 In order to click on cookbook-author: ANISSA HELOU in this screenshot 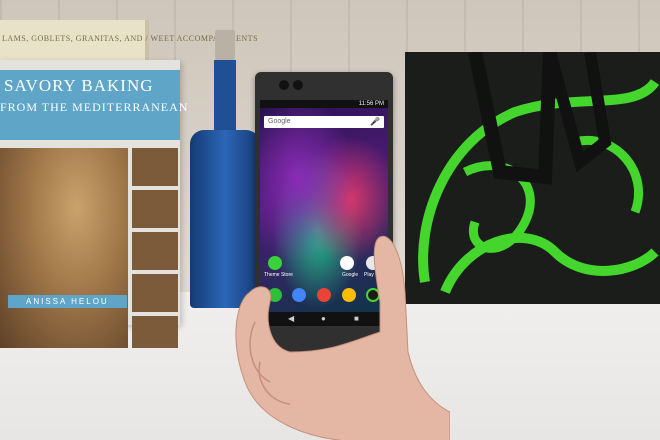, I will do `click(67, 301)`.